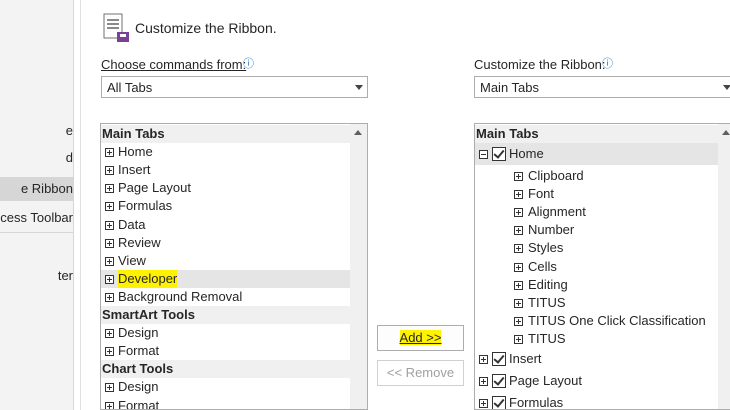 This screenshot has height=410, width=730. I want to click on item-label: View, so click(132, 260).